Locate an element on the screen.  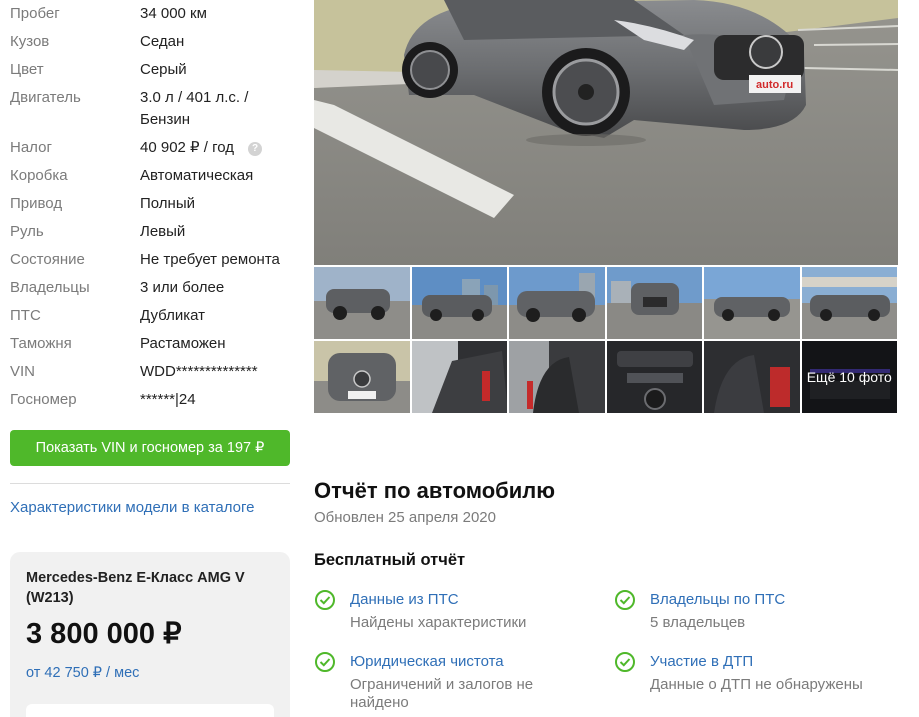
spec-label: Привод is located at coordinates (36, 203).